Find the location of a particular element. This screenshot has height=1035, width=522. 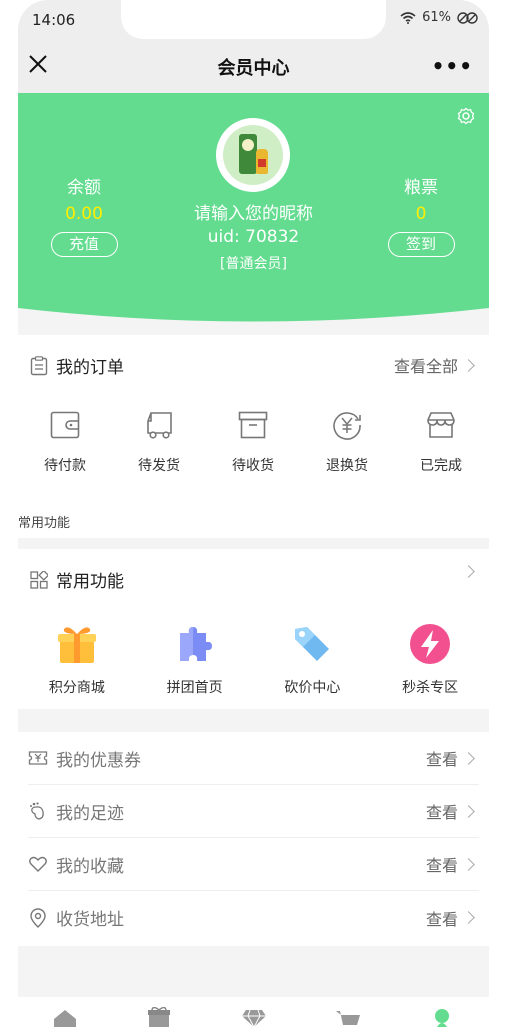

view-all-label: 查看全部 is located at coordinates (425, 366).